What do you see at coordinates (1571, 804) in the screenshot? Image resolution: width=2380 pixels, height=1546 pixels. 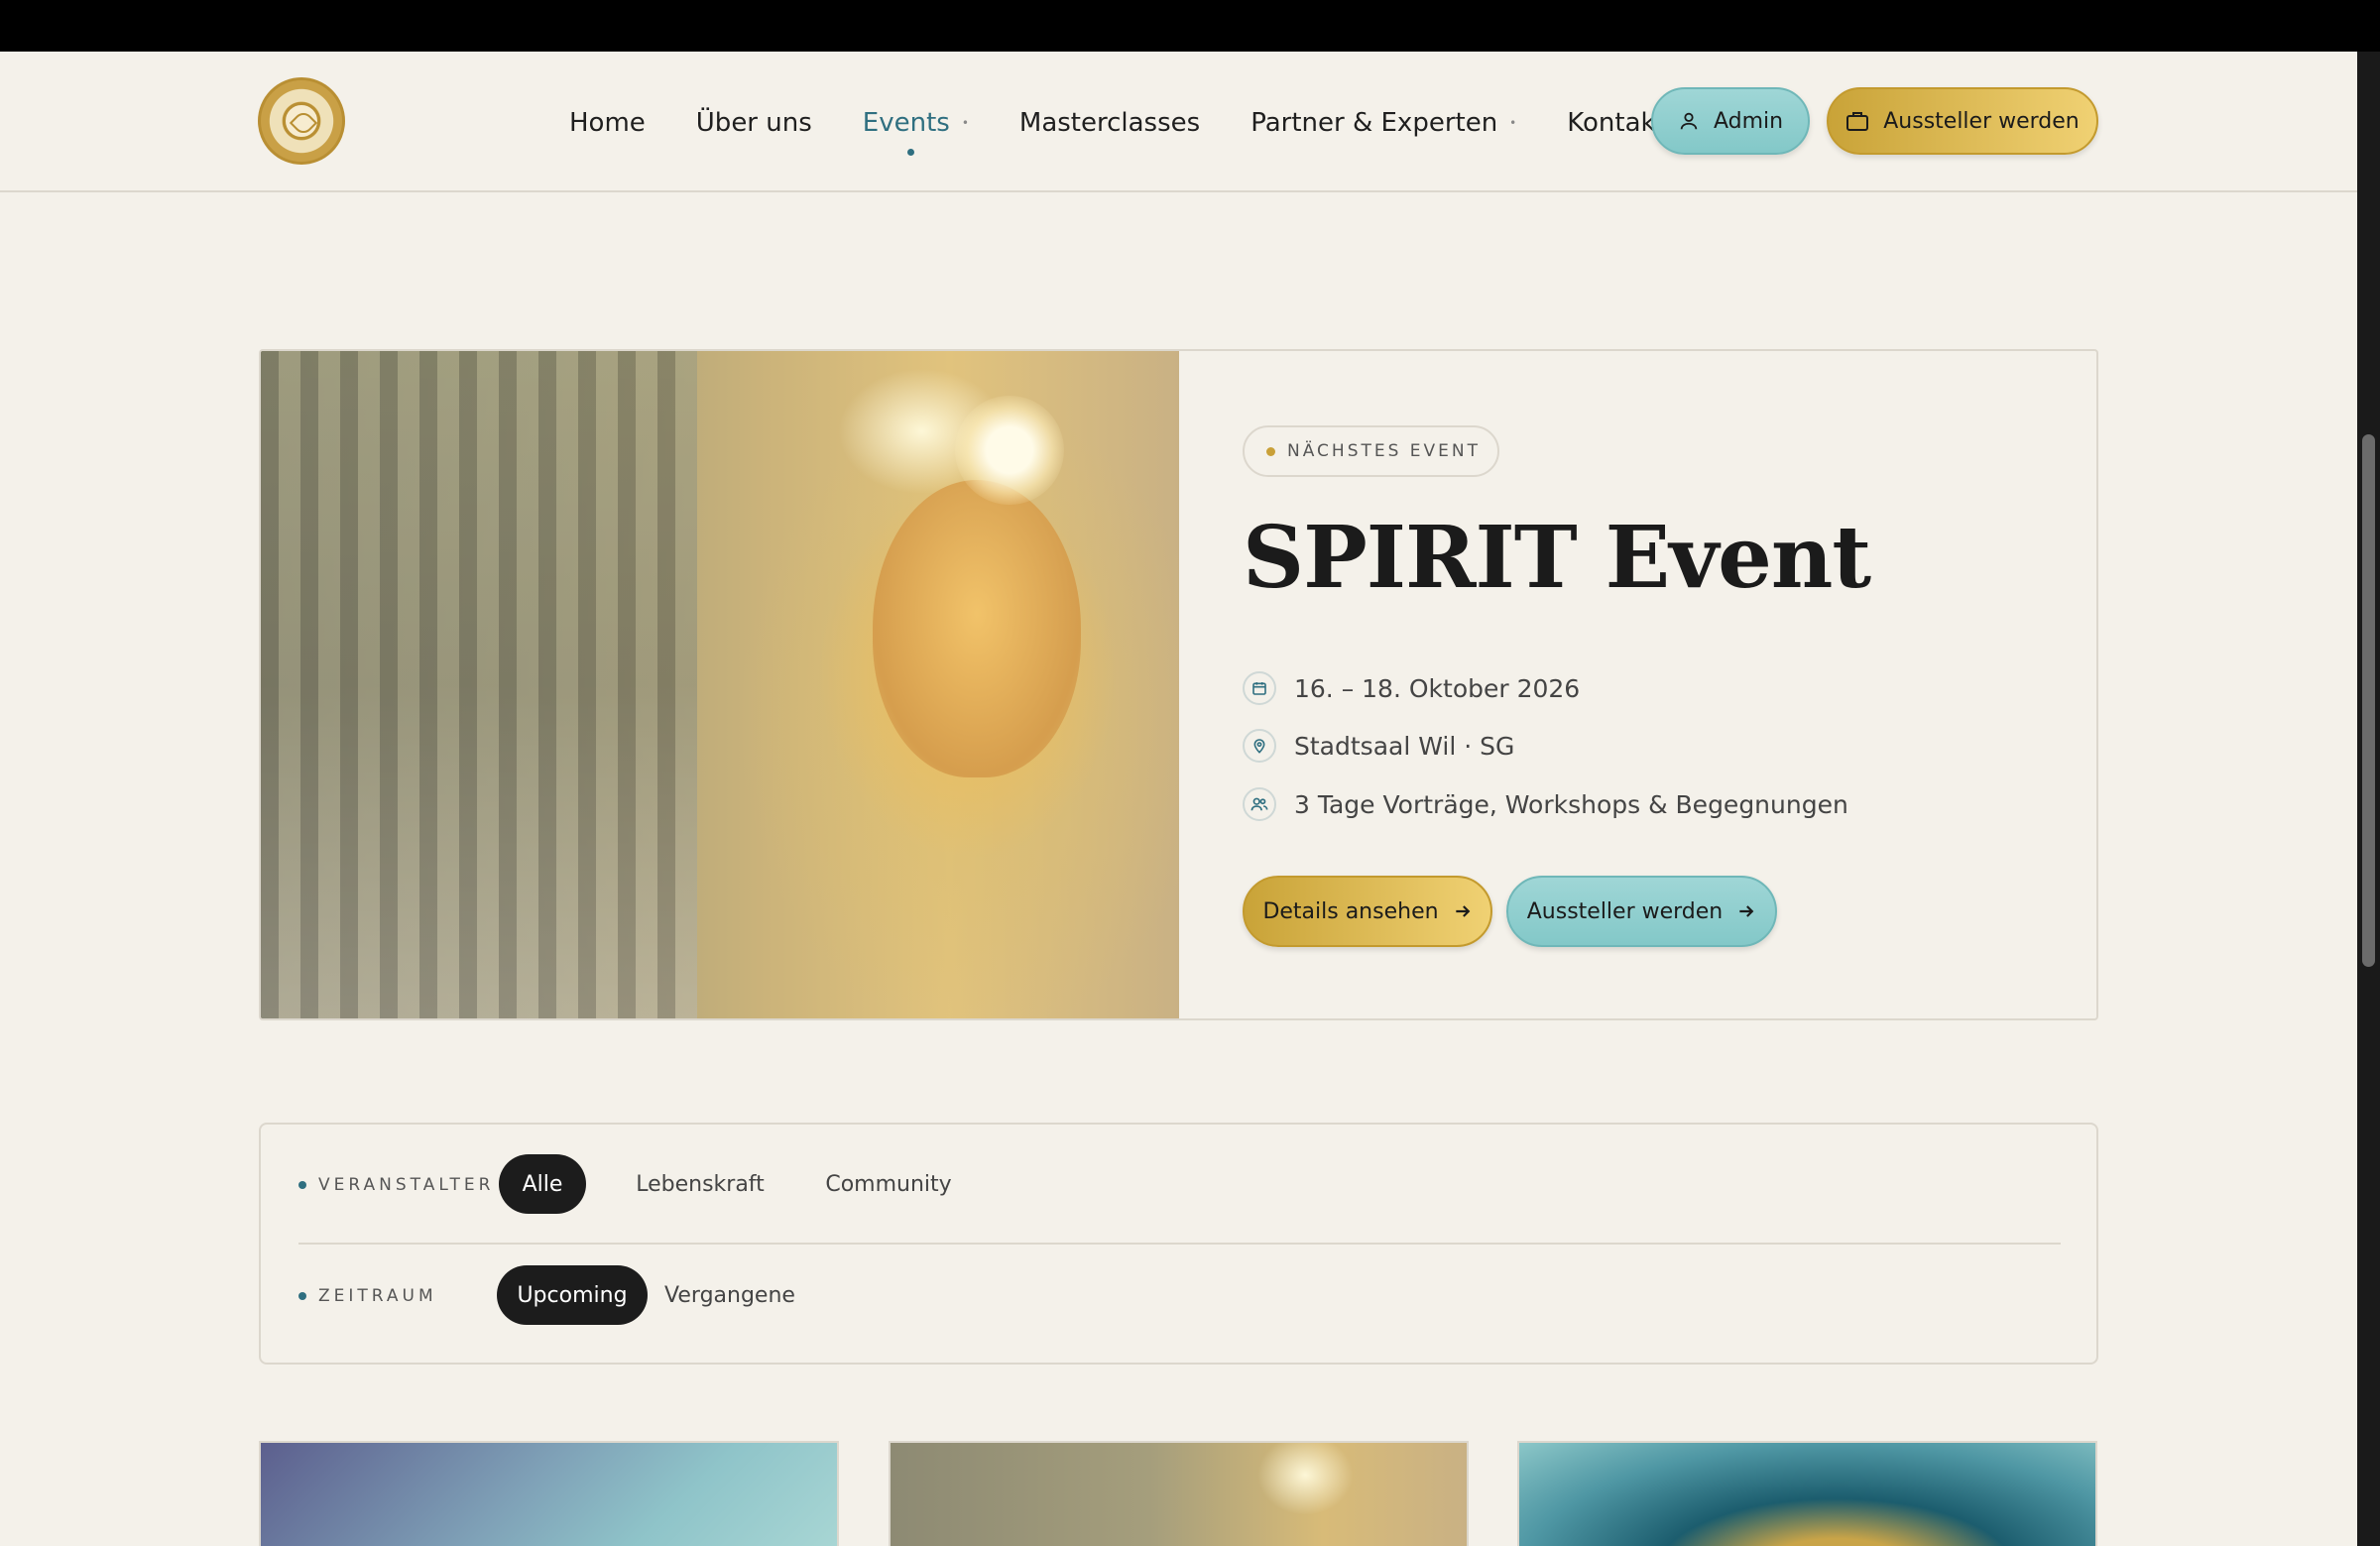 I see `event-program-text: 3 Tage Vorträge, Workshops & Begegnungen` at bounding box center [1571, 804].